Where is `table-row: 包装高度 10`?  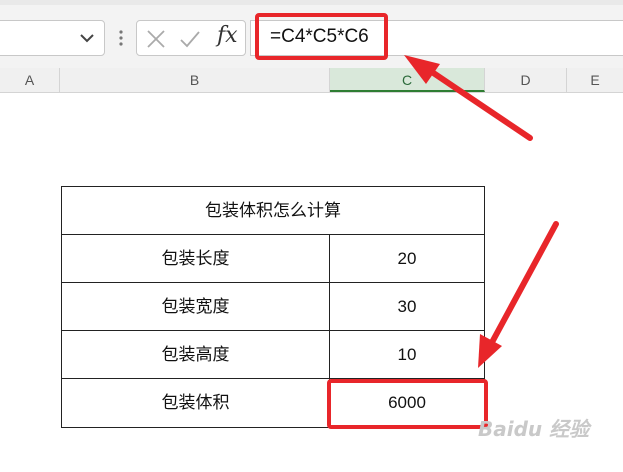 table-row: 包装高度 10 is located at coordinates (273, 355).